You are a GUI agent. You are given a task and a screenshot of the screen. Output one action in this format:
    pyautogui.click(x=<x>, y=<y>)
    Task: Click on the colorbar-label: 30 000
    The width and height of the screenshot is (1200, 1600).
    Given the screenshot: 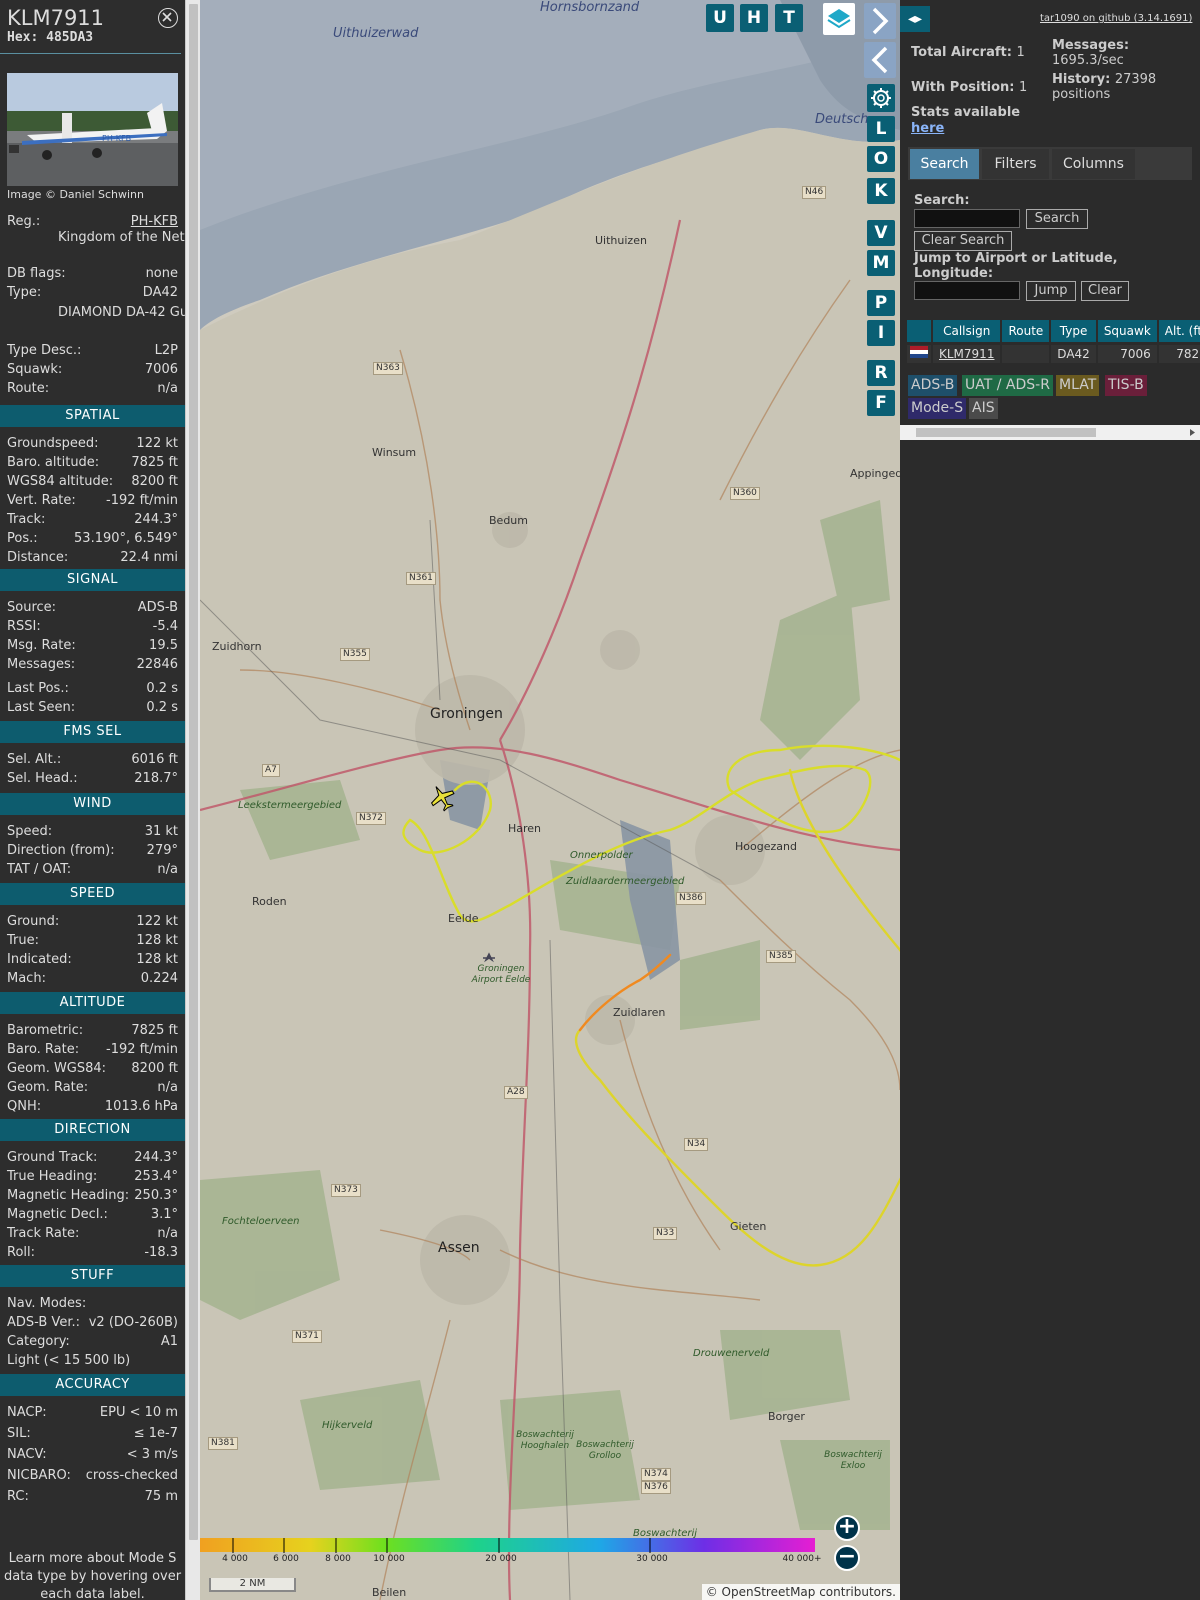 What is the action you would take?
    pyautogui.click(x=652, y=1559)
    